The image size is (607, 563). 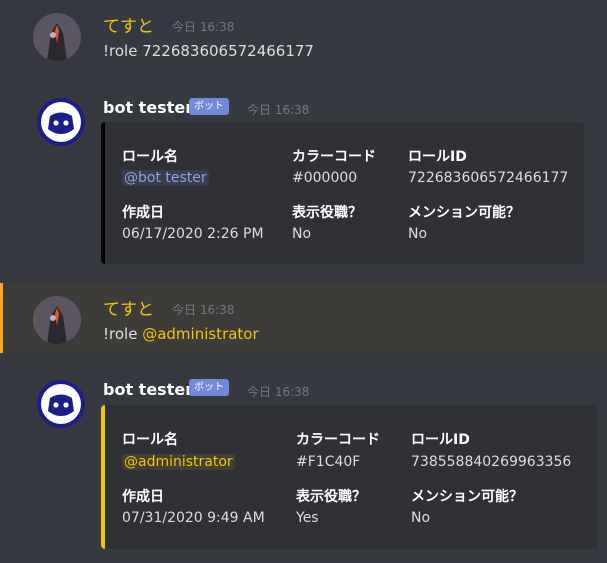 I want to click on field-value: Yes, so click(x=307, y=518).